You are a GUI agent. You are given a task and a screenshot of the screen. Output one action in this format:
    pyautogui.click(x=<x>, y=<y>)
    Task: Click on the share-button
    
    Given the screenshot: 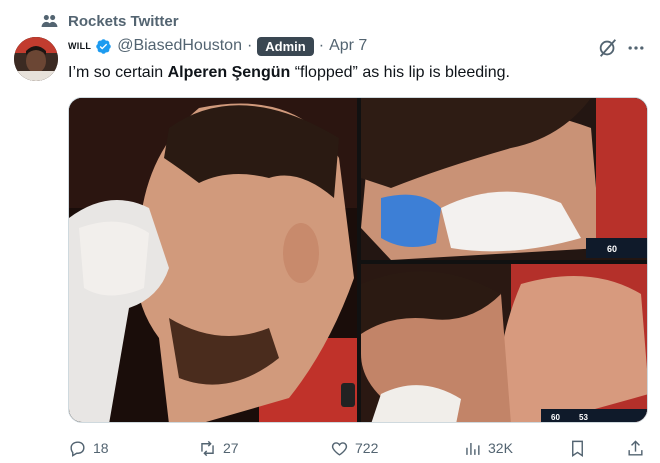 What is the action you would take?
    pyautogui.click(x=635, y=448)
    